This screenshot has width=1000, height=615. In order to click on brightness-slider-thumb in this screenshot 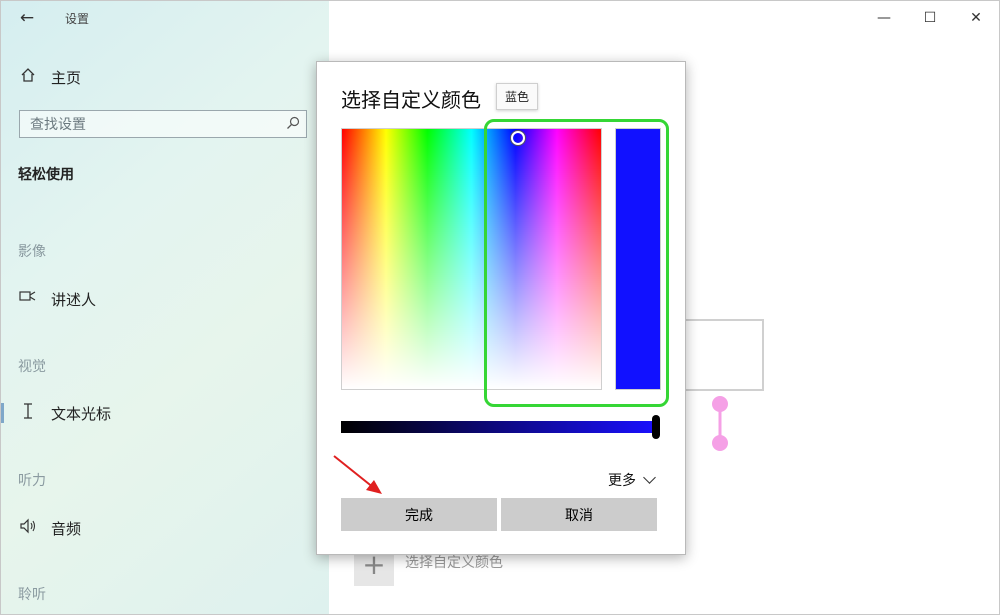, I will do `click(656, 427)`.